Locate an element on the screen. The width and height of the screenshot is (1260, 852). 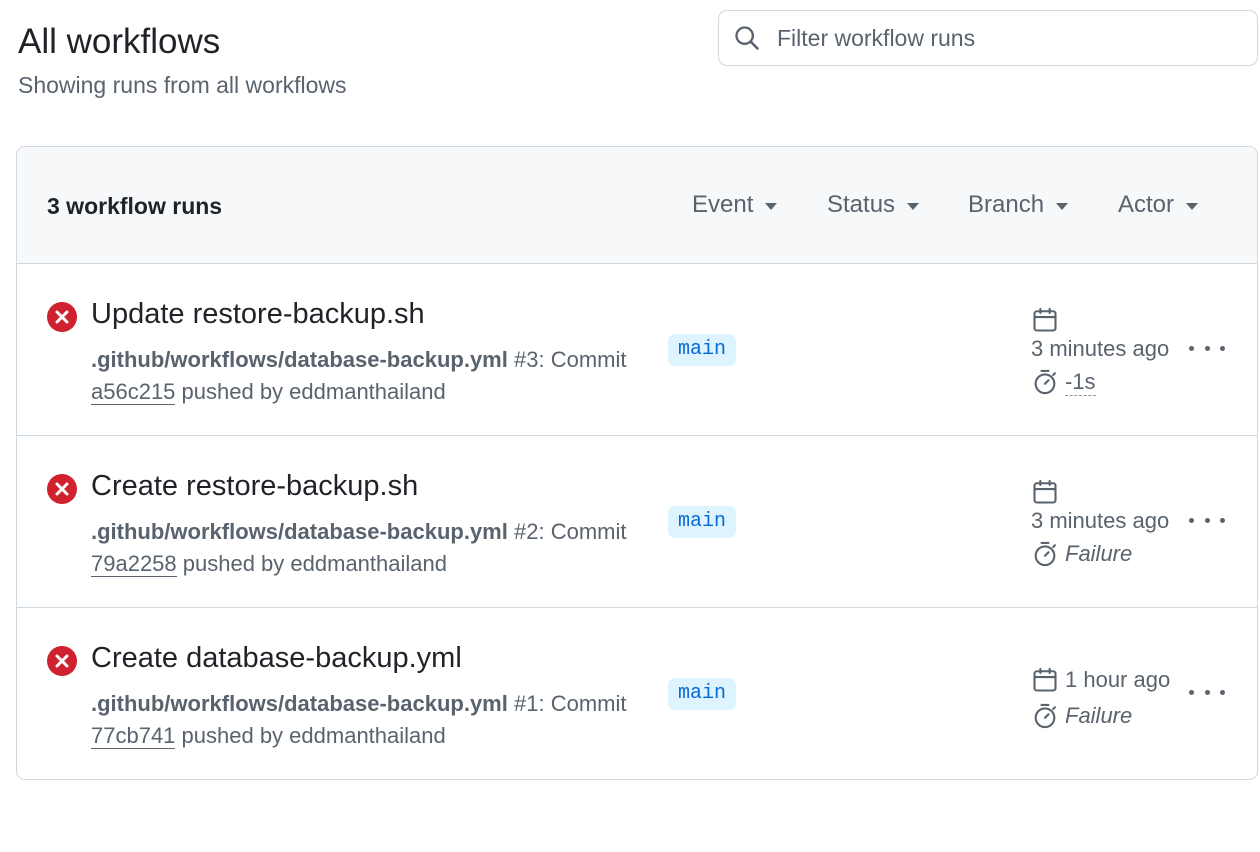
run-number: #2 is located at coordinates (526, 531).